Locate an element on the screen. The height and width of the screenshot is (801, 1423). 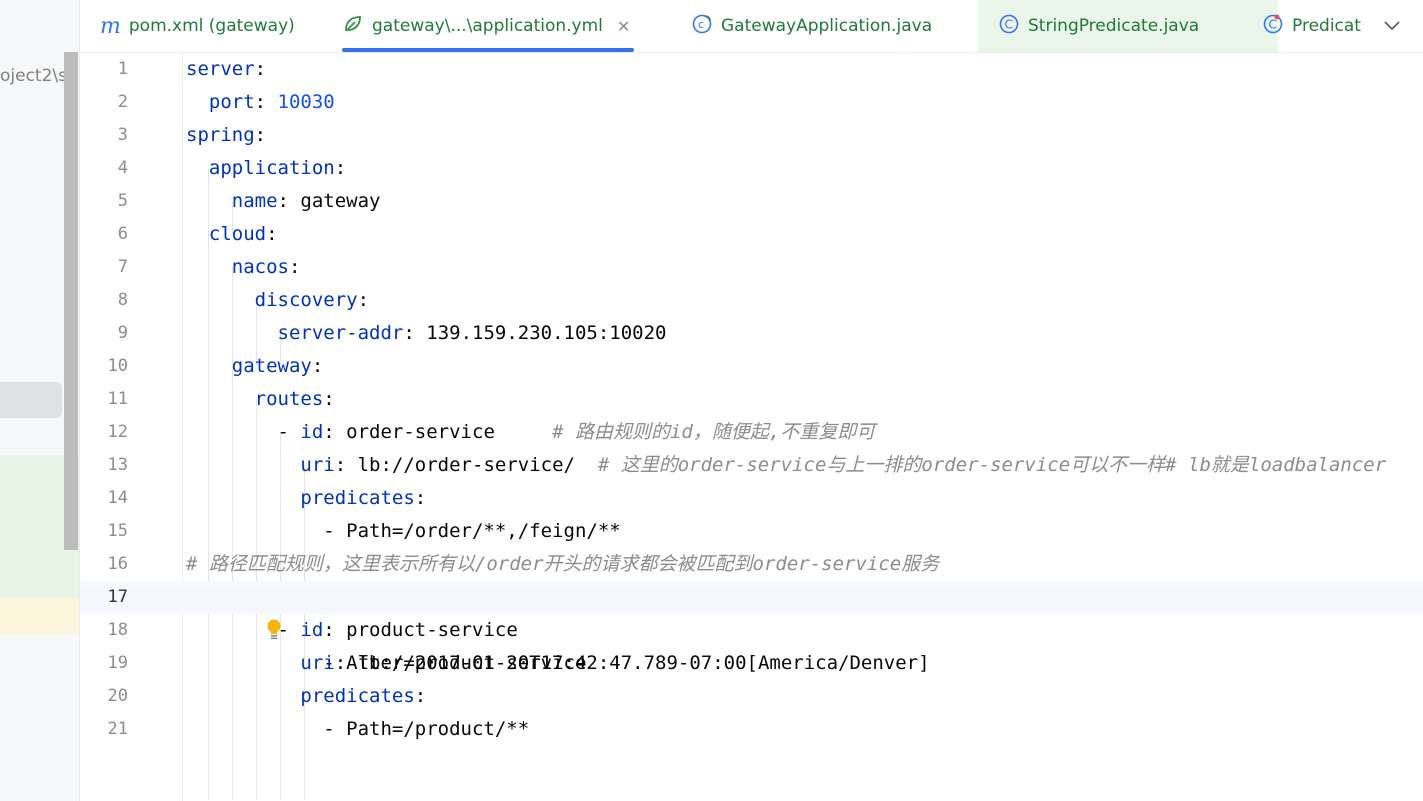
code-line: 5 name: gateway is located at coordinates (751, 201).